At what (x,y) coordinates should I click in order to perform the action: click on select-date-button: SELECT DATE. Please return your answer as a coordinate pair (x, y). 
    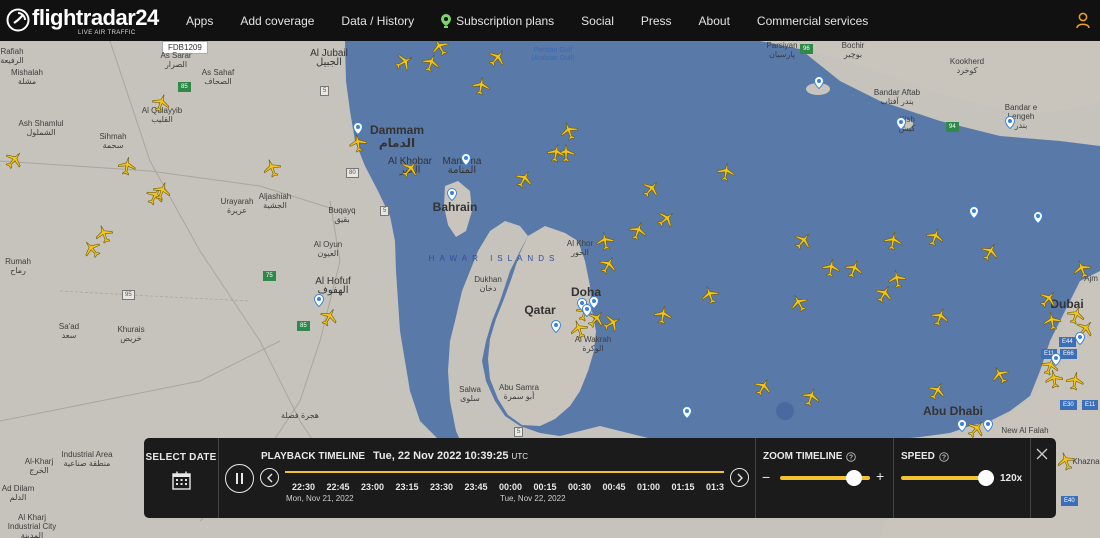
    Looking at the image, I should click on (181, 478).